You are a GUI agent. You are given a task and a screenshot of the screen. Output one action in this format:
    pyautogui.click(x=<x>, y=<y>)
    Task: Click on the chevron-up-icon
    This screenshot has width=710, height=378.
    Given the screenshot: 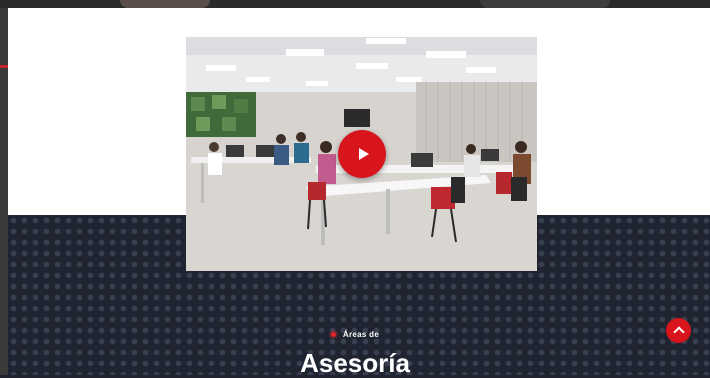 What is the action you would take?
    pyautogui.click(x=678, y=332)
    